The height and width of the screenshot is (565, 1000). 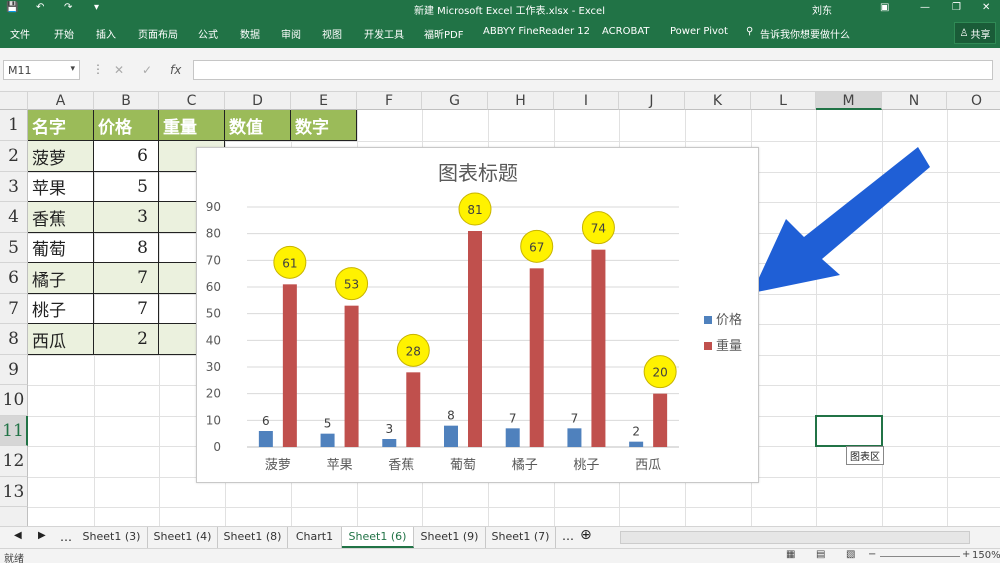 I want to click on row-header-8: 8, so click(x=14, y=339).